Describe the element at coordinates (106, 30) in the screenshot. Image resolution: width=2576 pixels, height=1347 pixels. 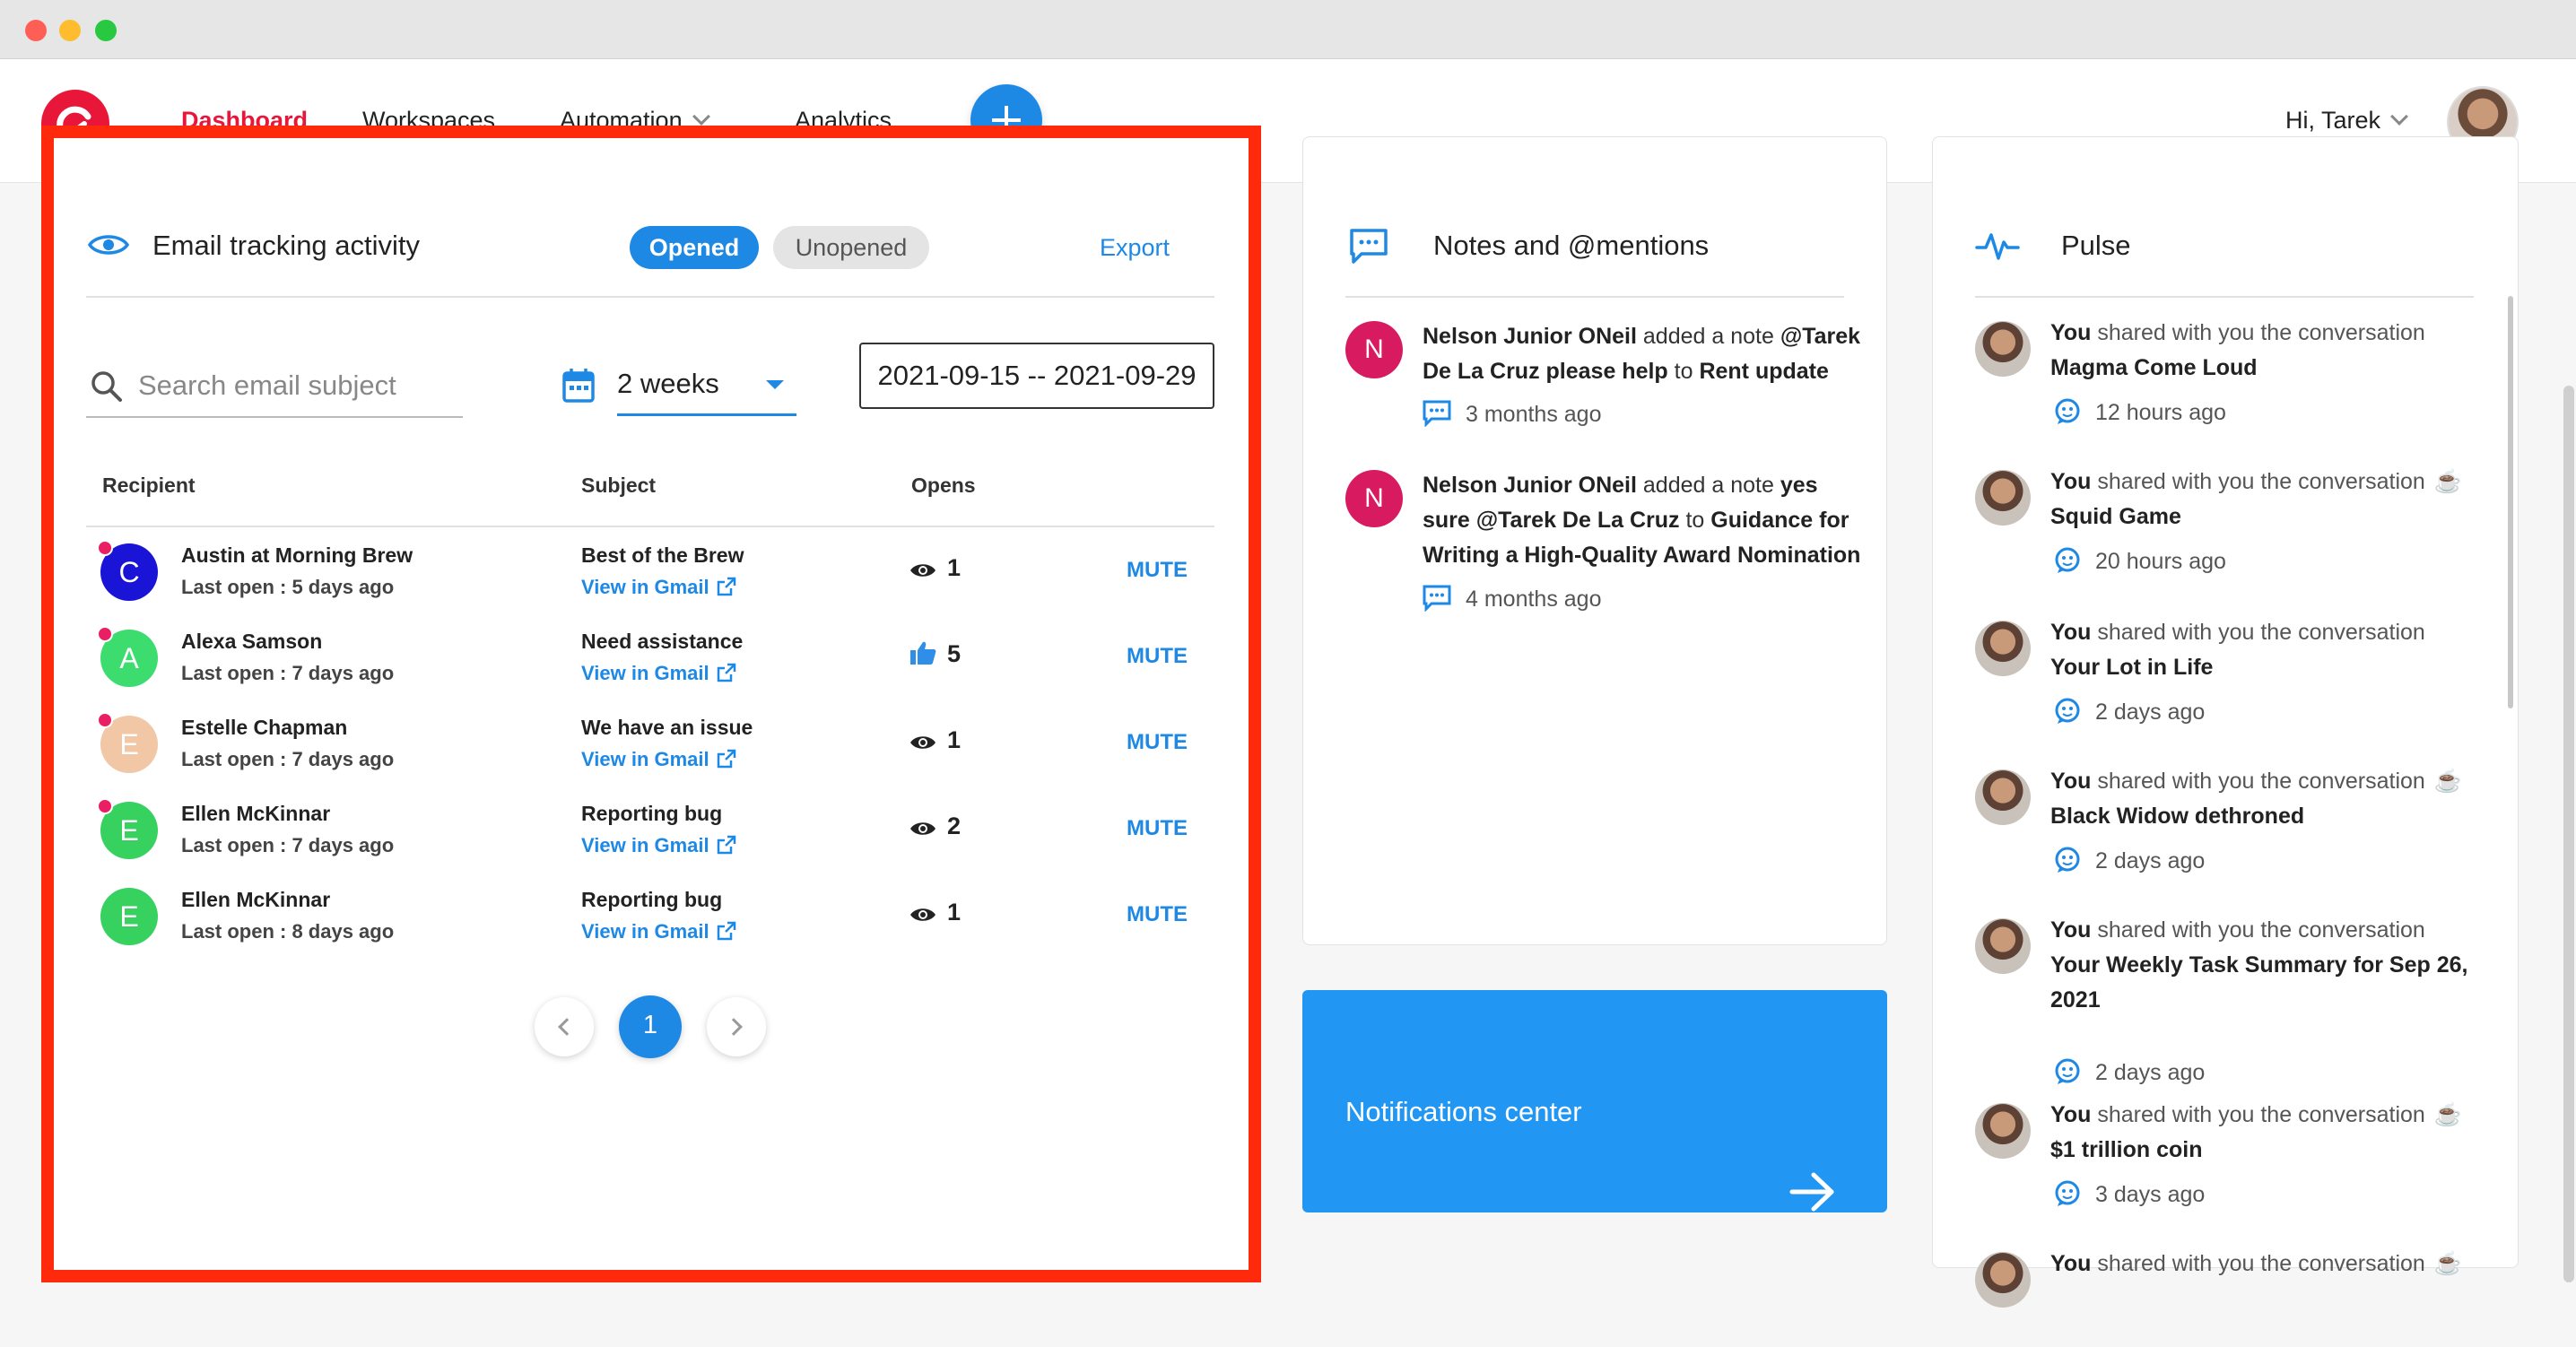
I see `zoom-window-button` at that location.